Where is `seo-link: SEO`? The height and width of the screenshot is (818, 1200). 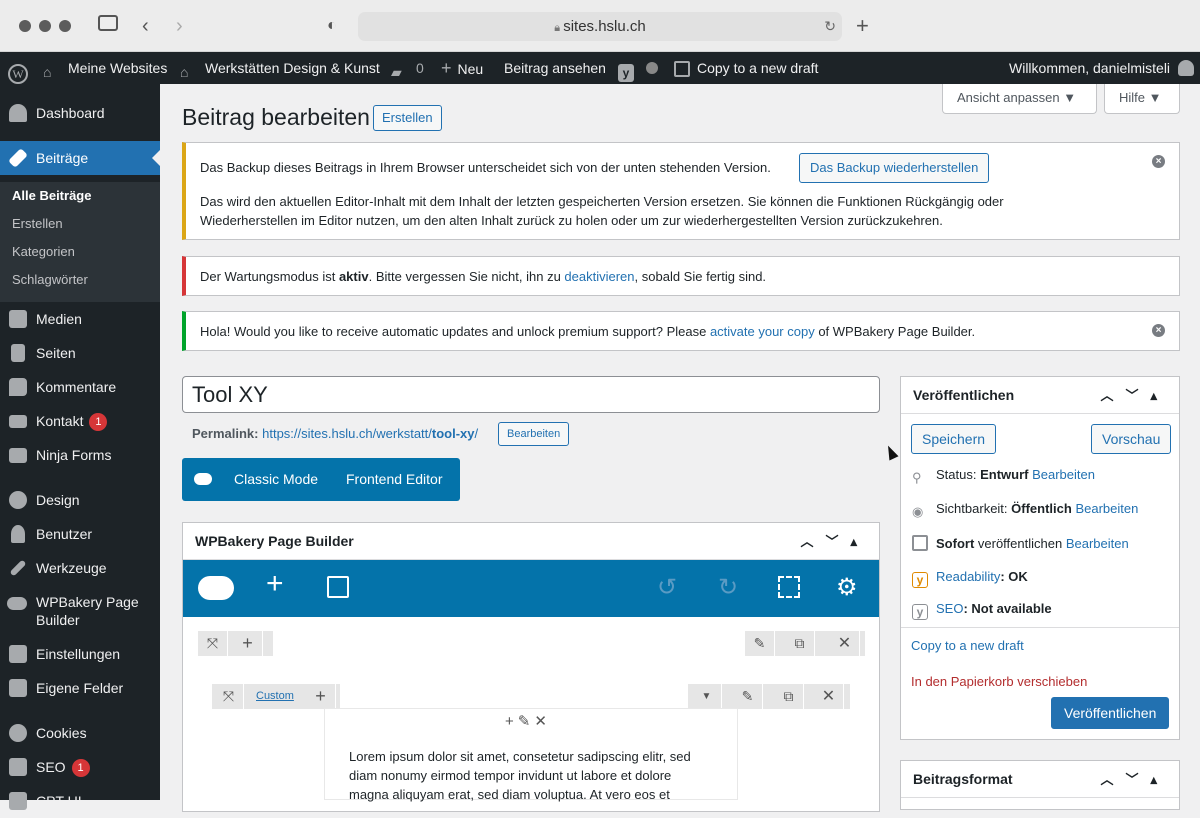
seo-link: SEO is located at coordinates (949, 608).